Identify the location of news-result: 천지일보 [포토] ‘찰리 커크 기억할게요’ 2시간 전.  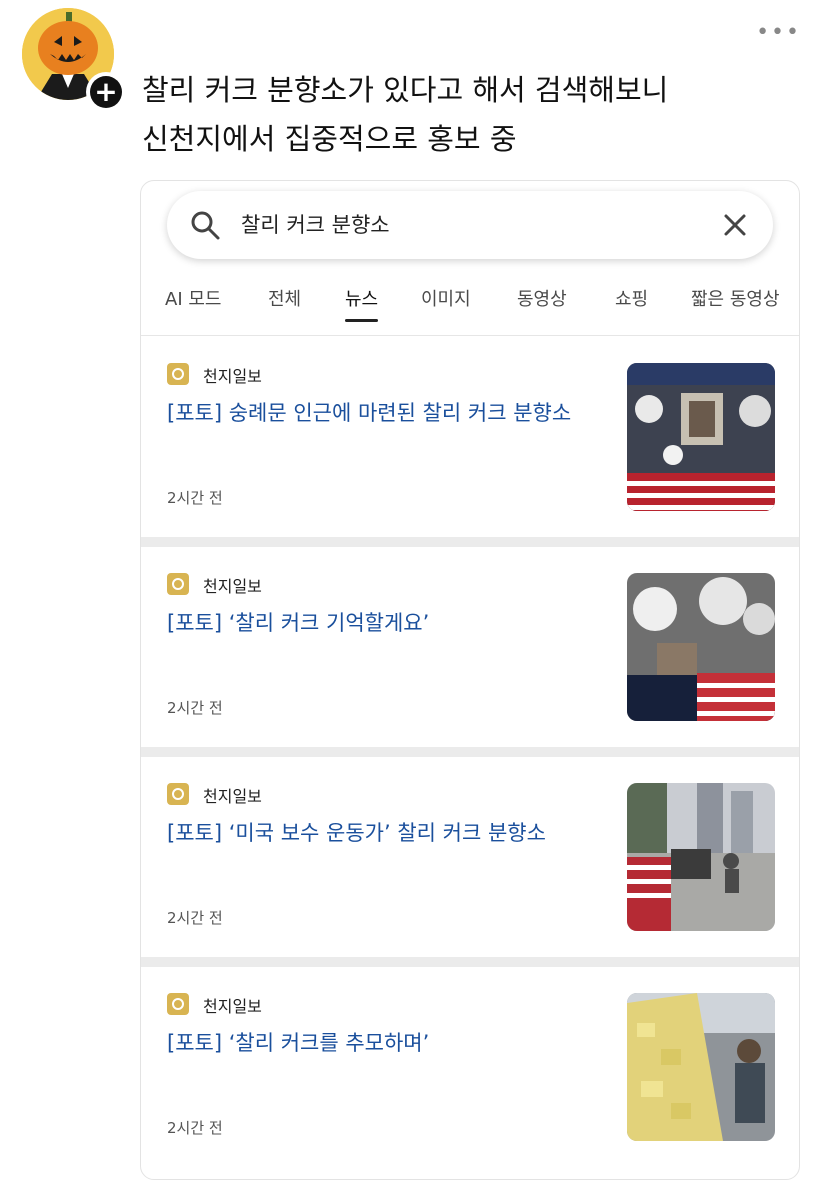
(470, 647).